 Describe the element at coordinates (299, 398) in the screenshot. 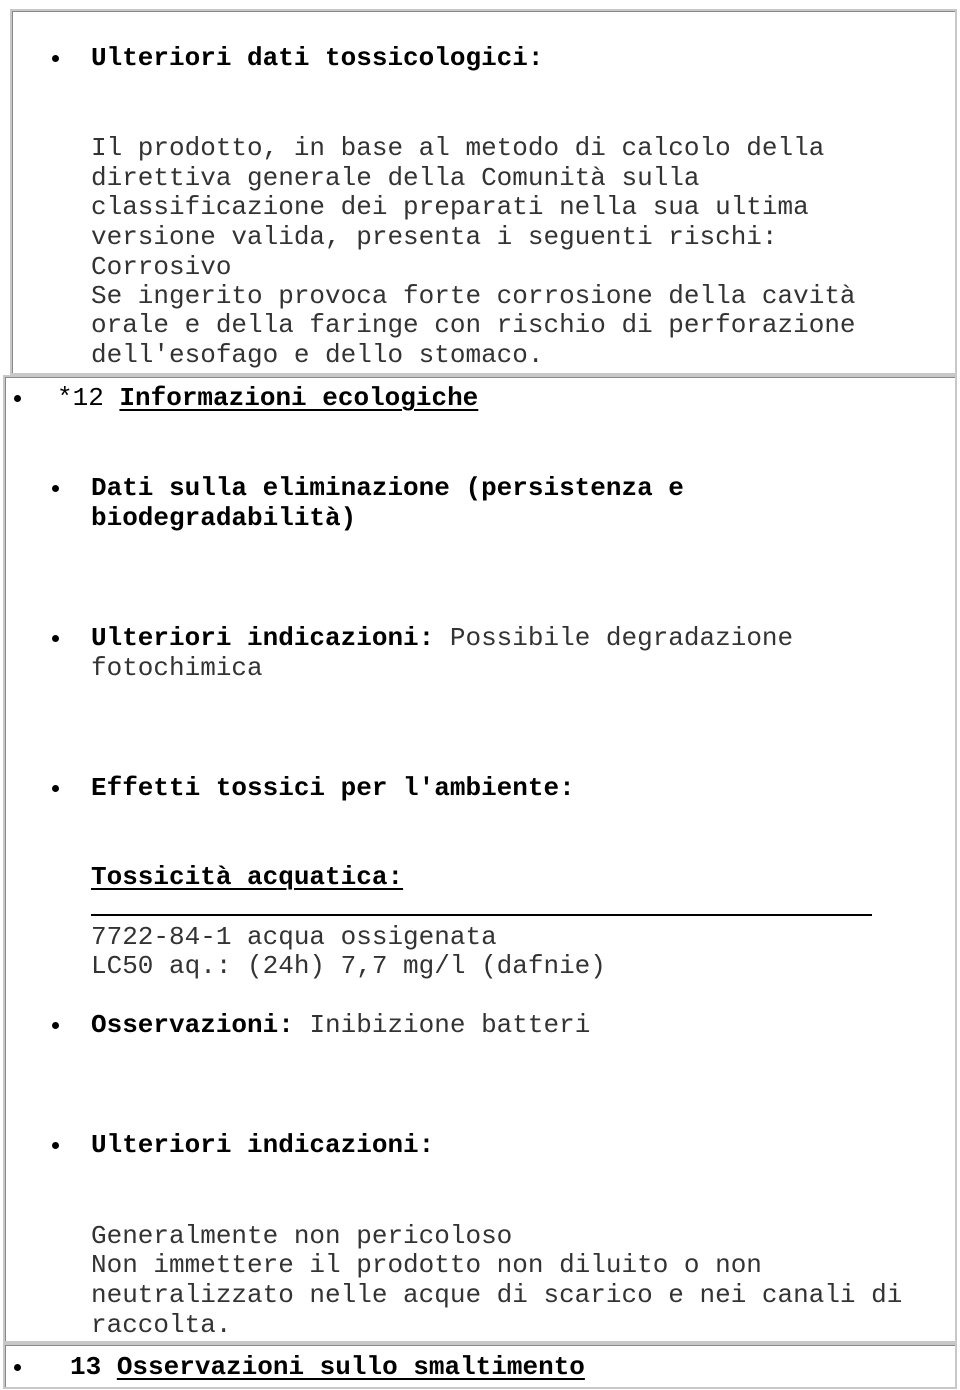

I see `section-title: Informazioni ecologiche` at that location.